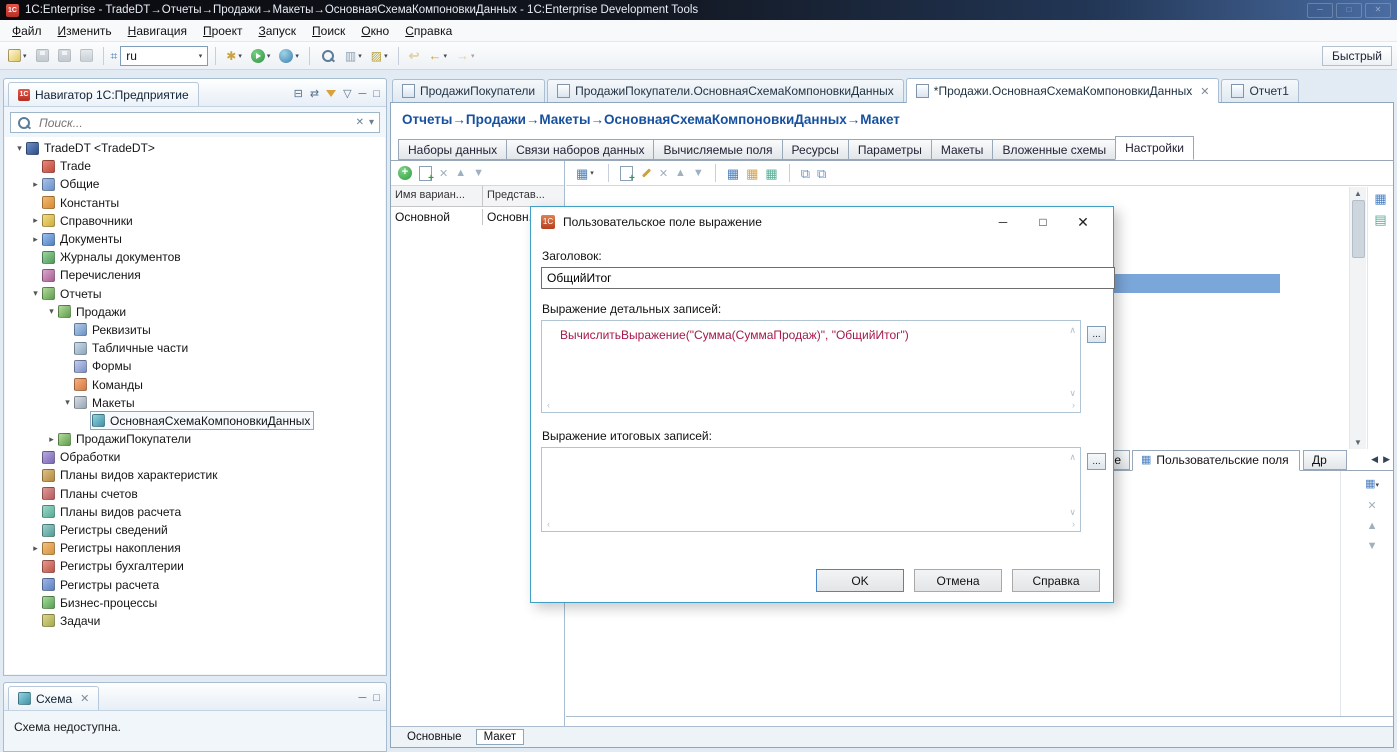 The width and height of the screenshot is (1397, 752). What do you see at coordinates (821, 173) in the screenshot?
I see `move-to-group-icon: ⧉` at bounding box center [821, 173].